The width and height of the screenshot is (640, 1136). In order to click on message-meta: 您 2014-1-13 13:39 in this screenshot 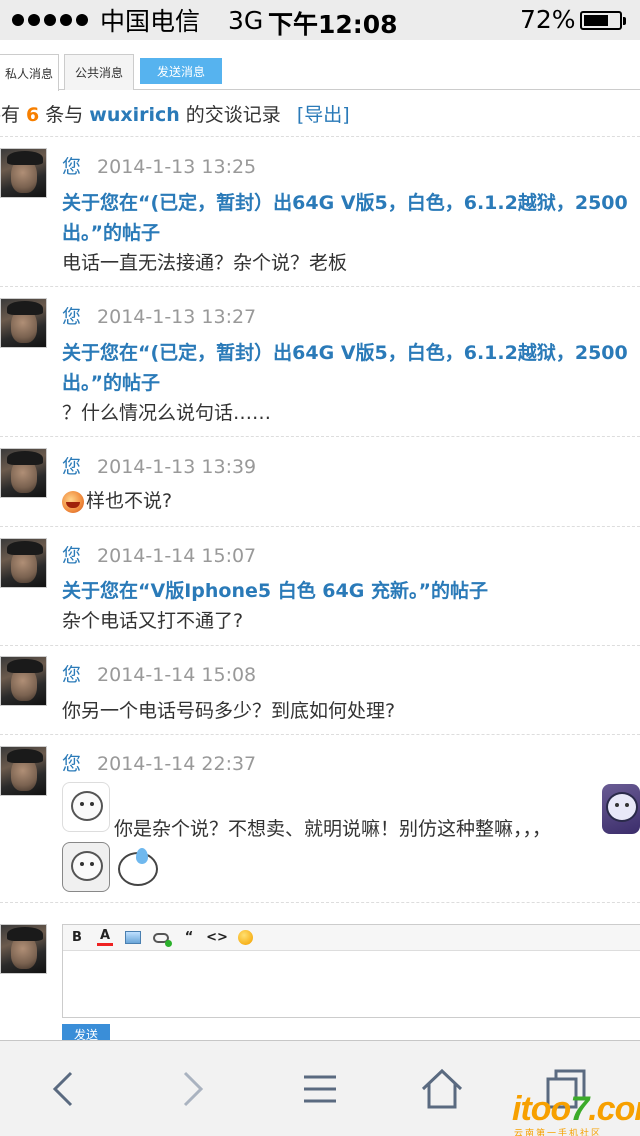, I will do `click(159, 465)`.